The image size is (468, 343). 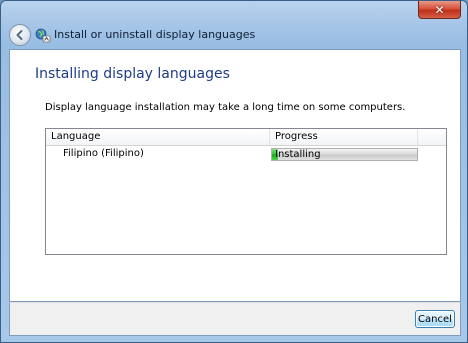 I want to click on back-button, so click(x=20, y=35).